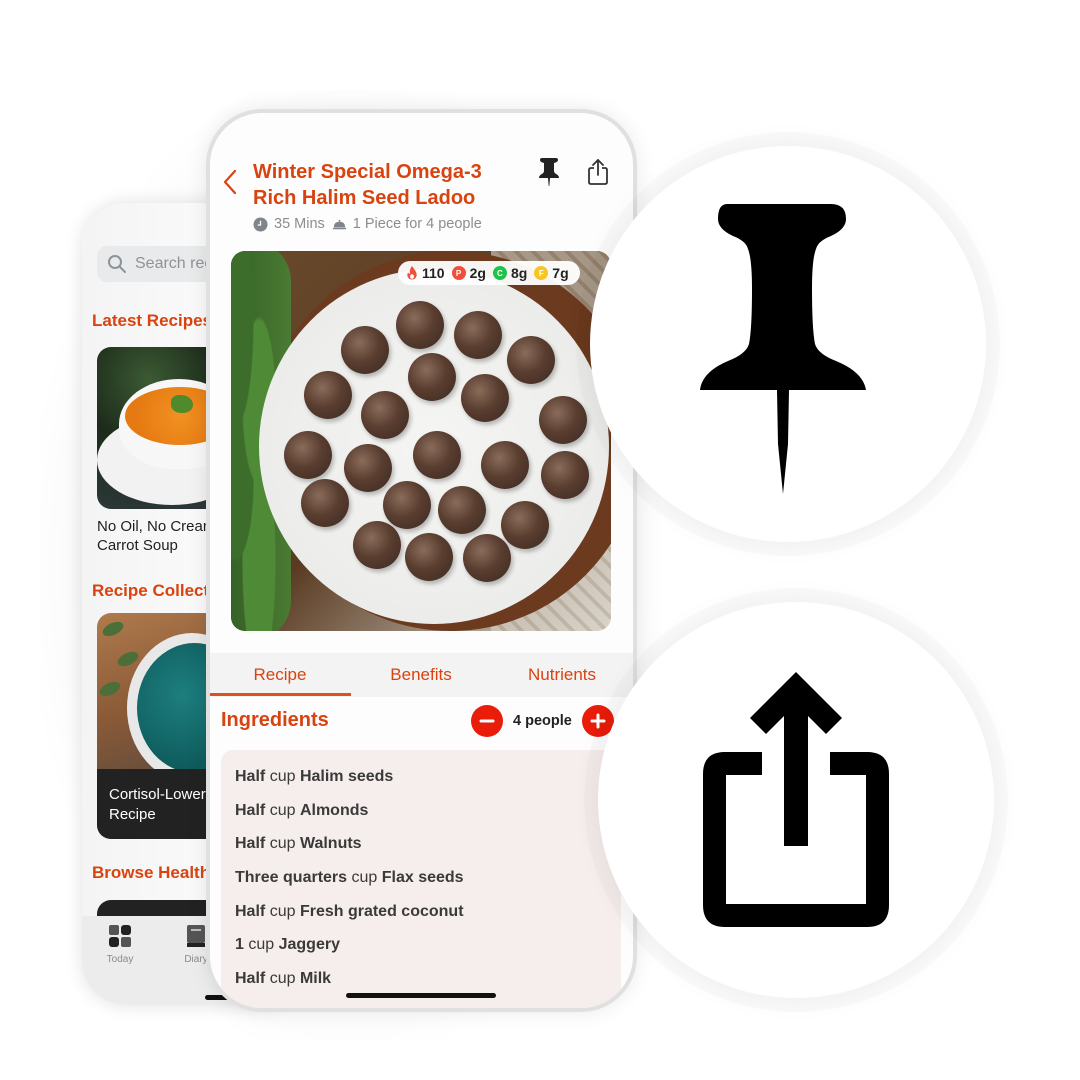 This screenshot has height=1080, width=1080. Describe the element at coordinates (541, 273) in the screenshot. I see `fat-icon: F` at that location.